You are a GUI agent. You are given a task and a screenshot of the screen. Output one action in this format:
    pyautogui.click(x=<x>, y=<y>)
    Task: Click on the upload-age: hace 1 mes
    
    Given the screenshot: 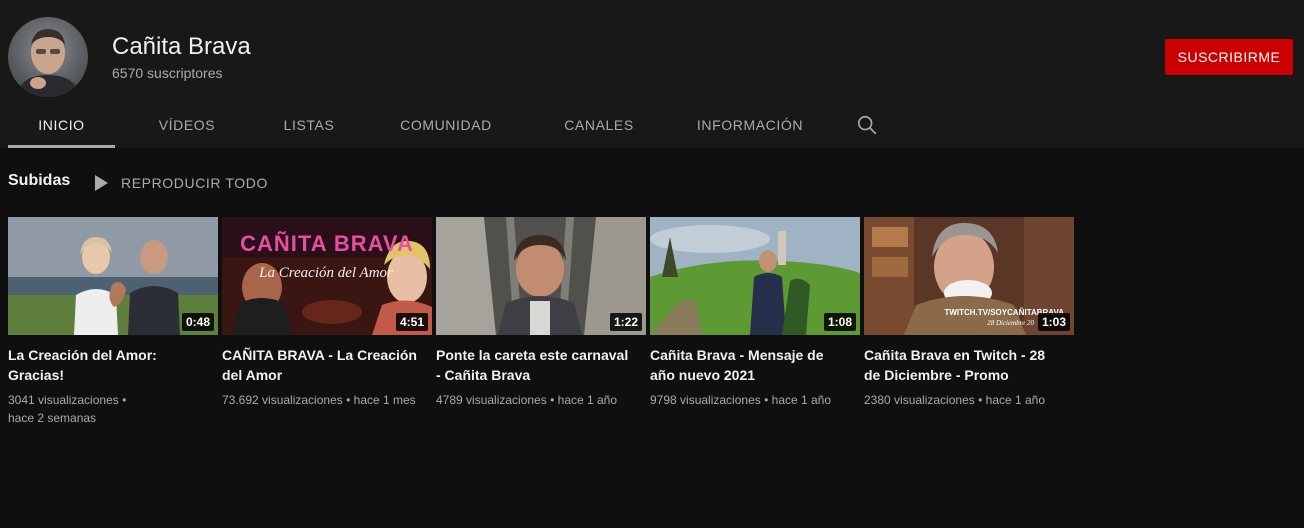 What is the action you would take?
    pyautogui.click(x=384, y=400)
    